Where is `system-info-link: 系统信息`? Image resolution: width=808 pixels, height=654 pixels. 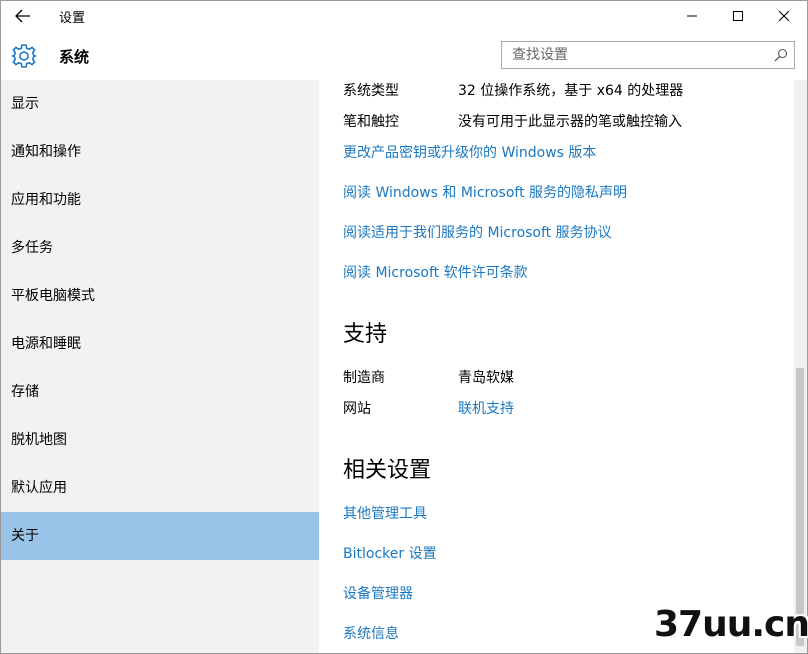
system-info-link: 系统信息 is located at coordinates (371, 634).